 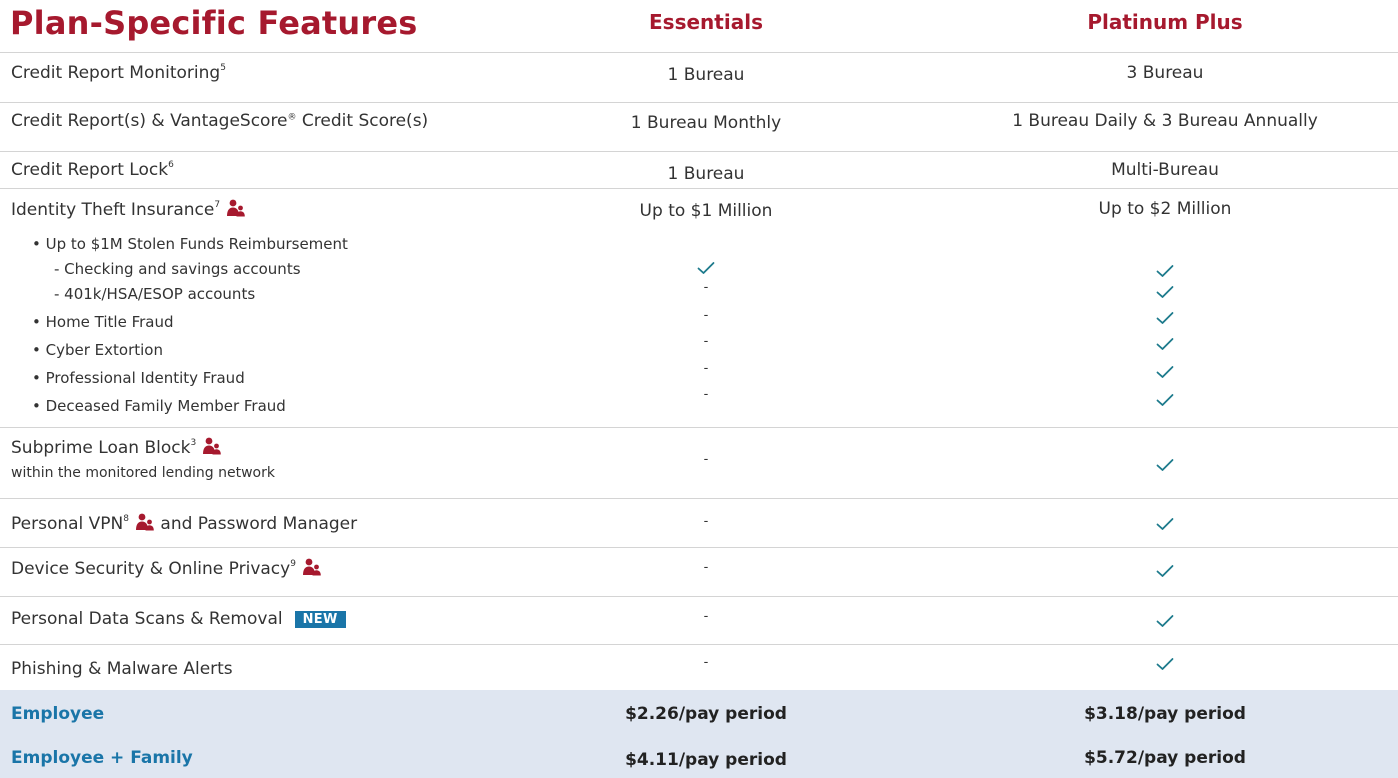 I want to click on value-platinum: Multi-Bureau, so click(x=1165, y=170).